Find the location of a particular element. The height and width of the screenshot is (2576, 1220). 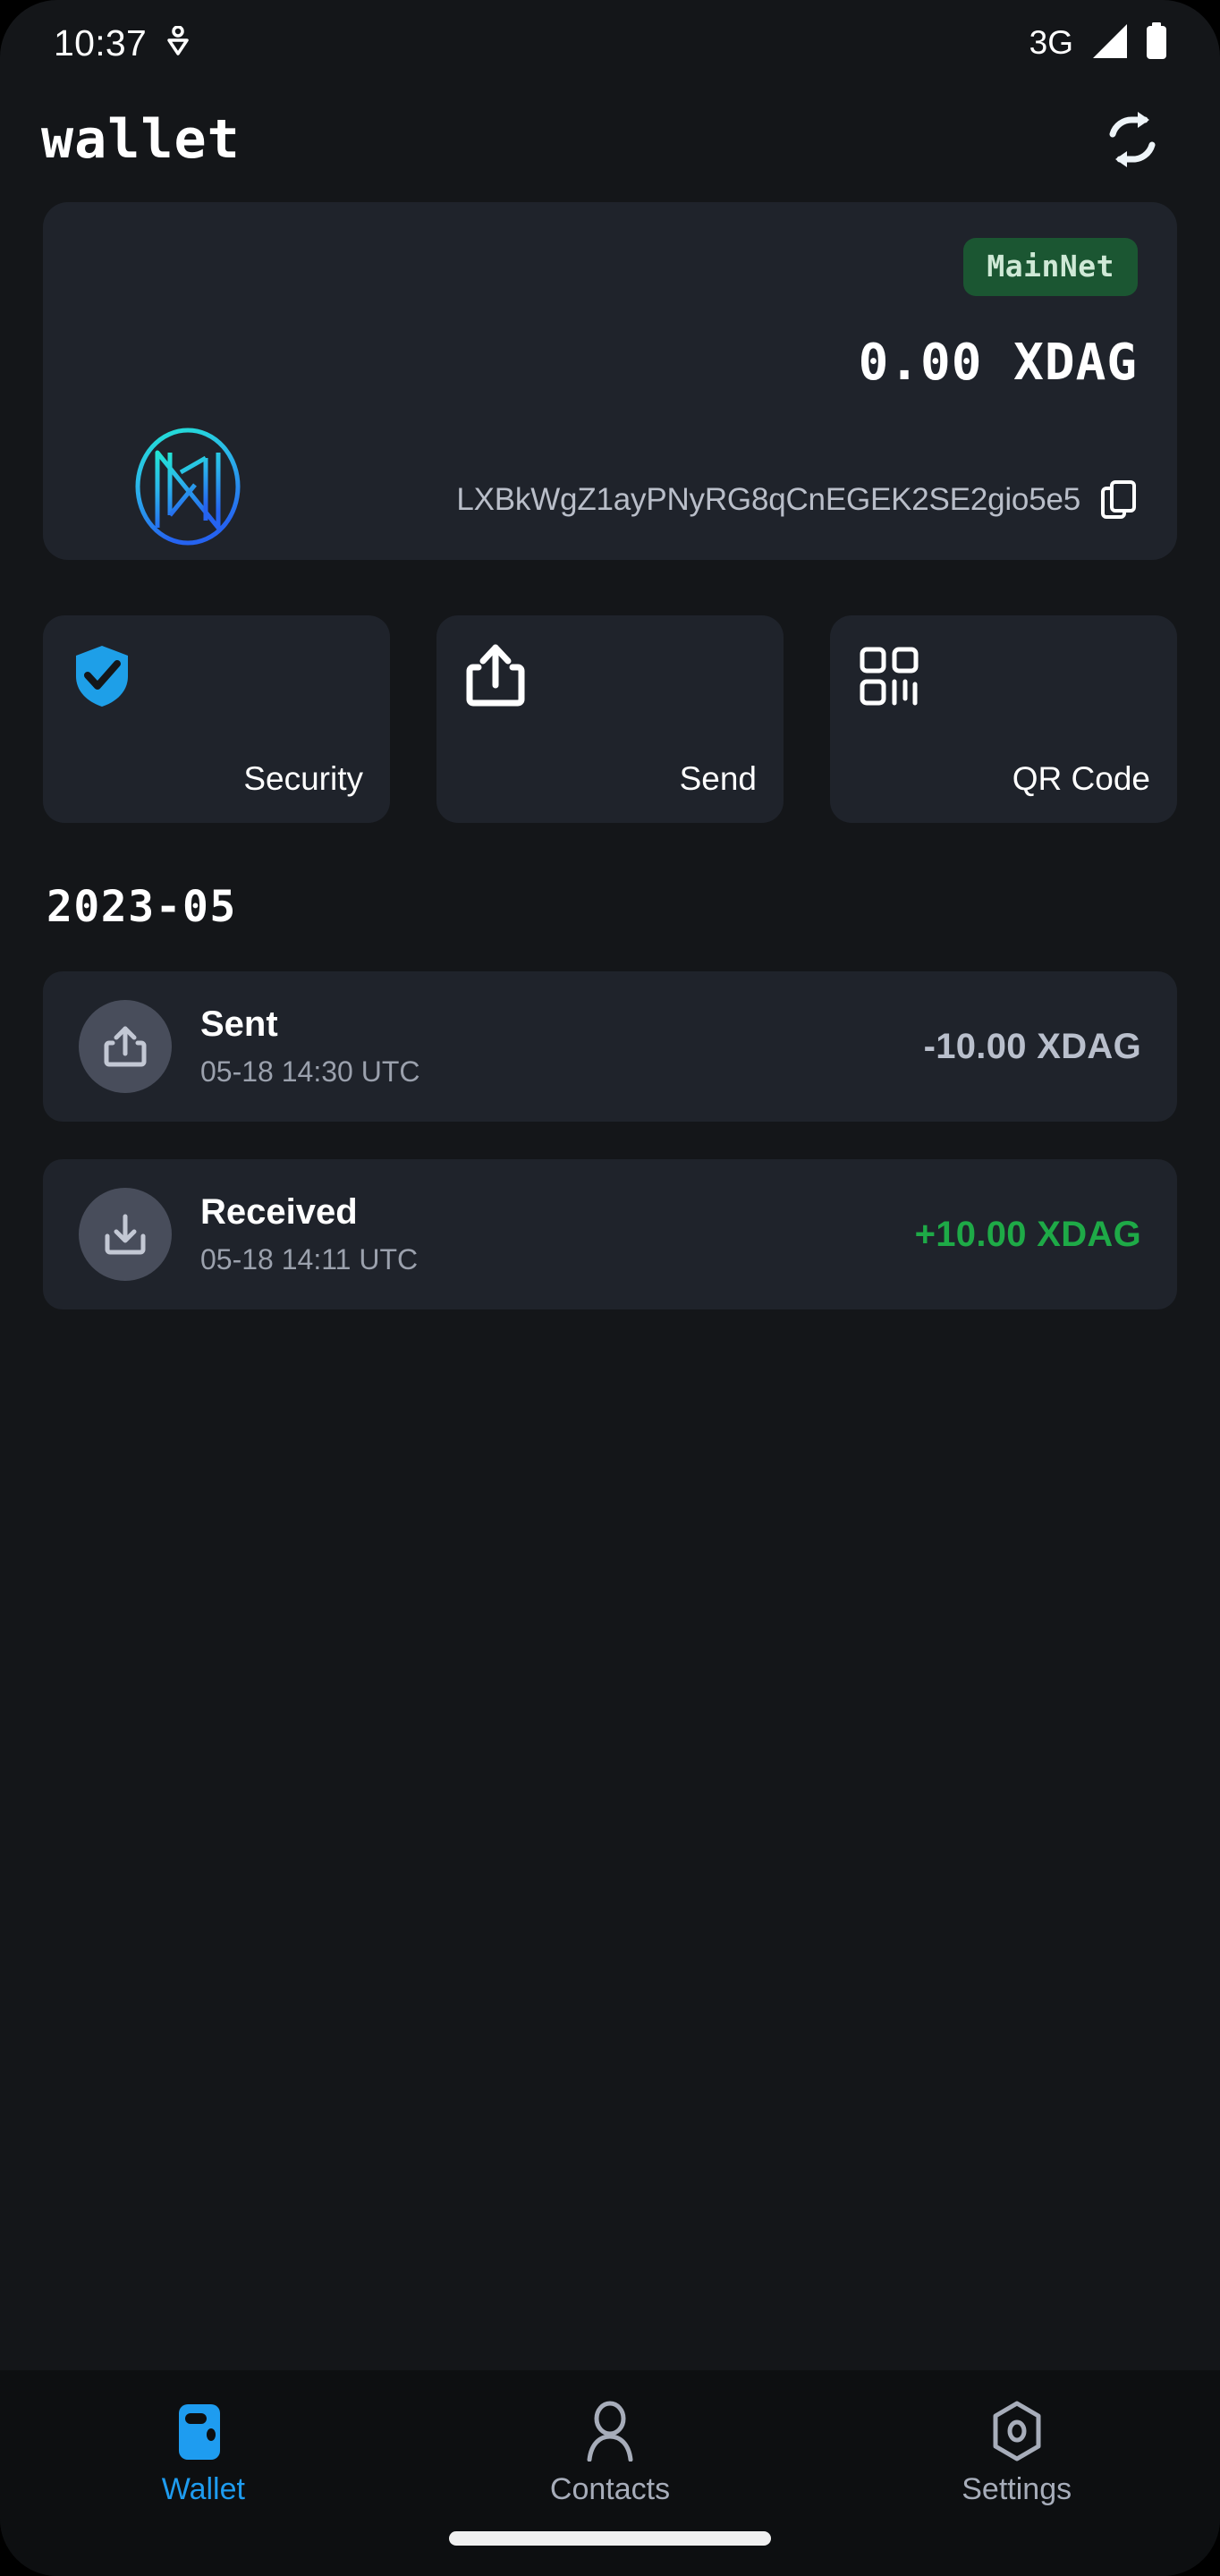

wallet-address-row: LXBkWgZ1ayPNyRG8qCnEGEK2SE2gio5e5 is located at coordinates (797, 500).